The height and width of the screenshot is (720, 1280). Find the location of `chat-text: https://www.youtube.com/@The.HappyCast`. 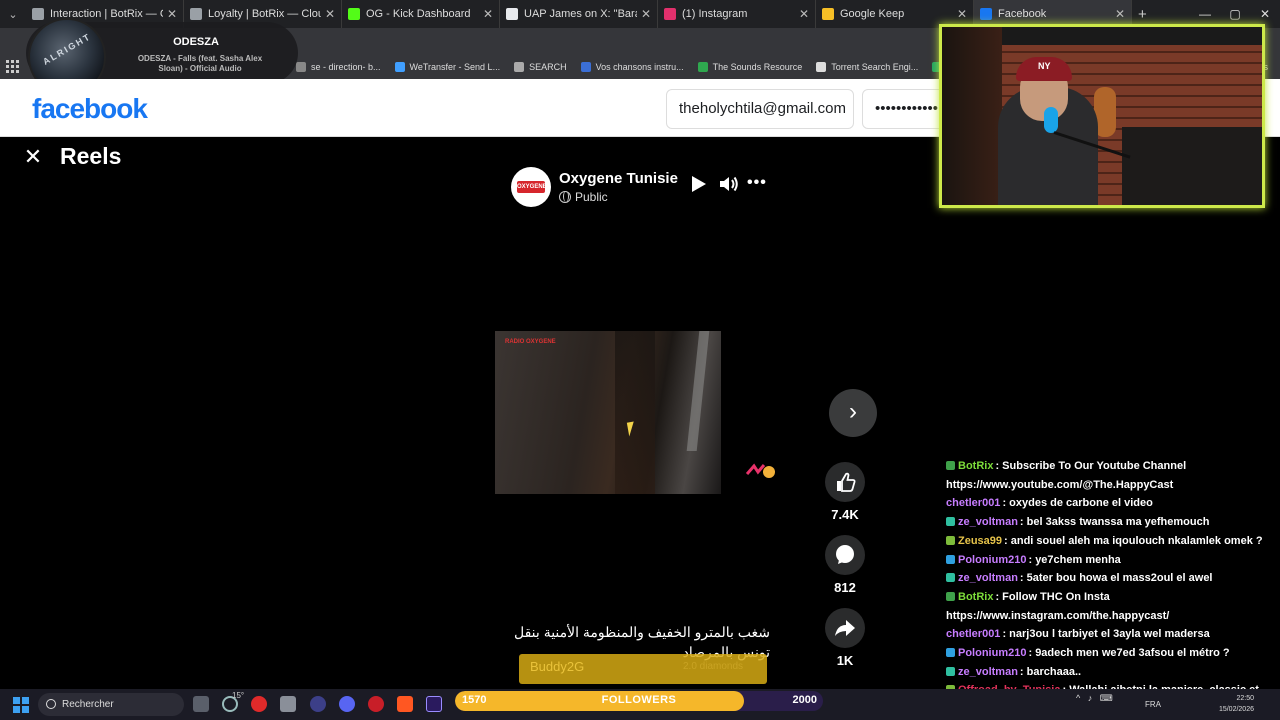

chat-text: https://www.youtube.com/@The.HappyCast is located at coordinates (1060, 484).